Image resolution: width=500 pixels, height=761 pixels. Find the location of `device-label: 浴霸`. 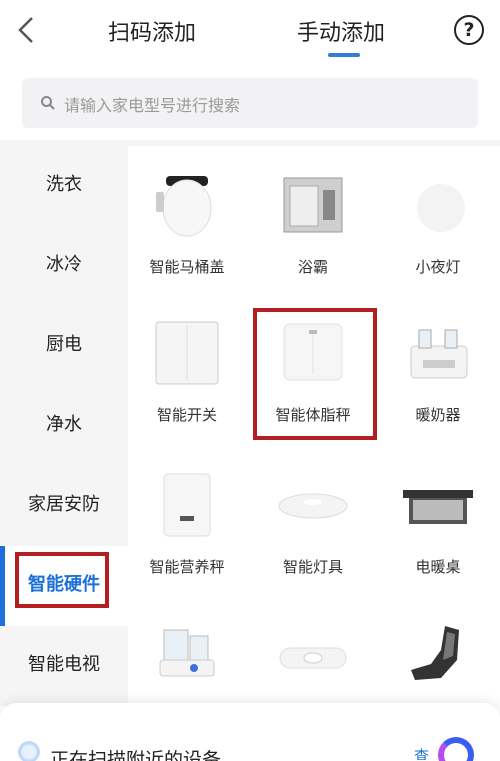

device-label: 浴霸 is located at coordinates (312, 267).